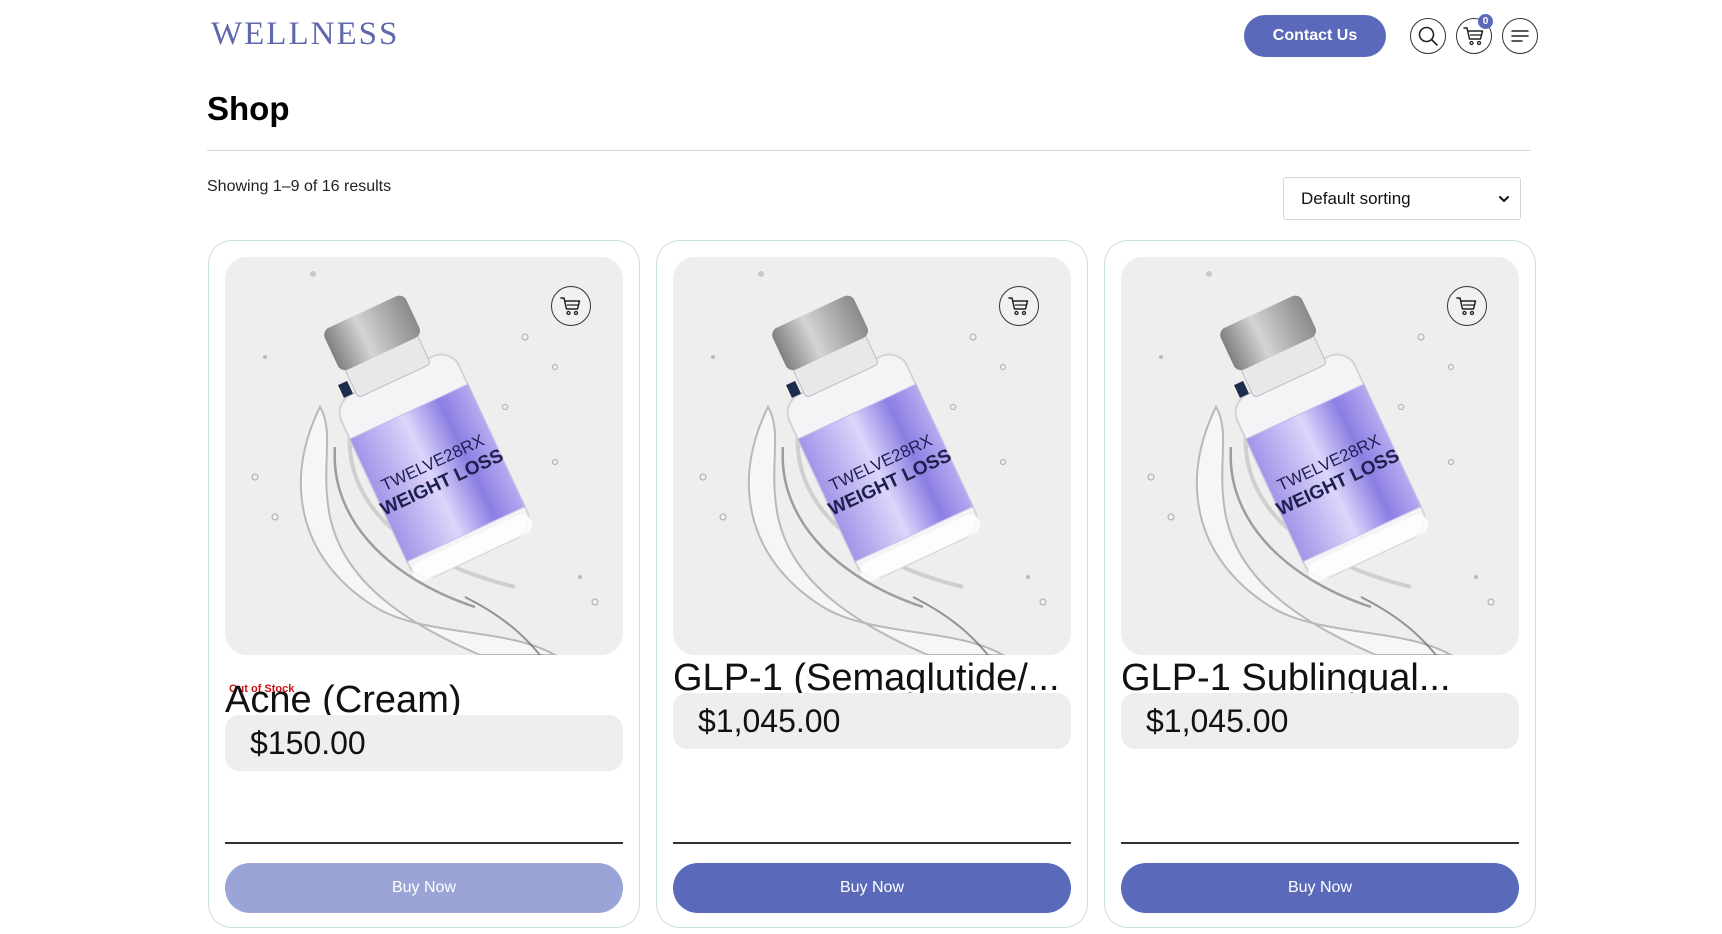 The height and width of the screenshot is (934, 1722). I want to click on search-icon, so click(1428, 36).